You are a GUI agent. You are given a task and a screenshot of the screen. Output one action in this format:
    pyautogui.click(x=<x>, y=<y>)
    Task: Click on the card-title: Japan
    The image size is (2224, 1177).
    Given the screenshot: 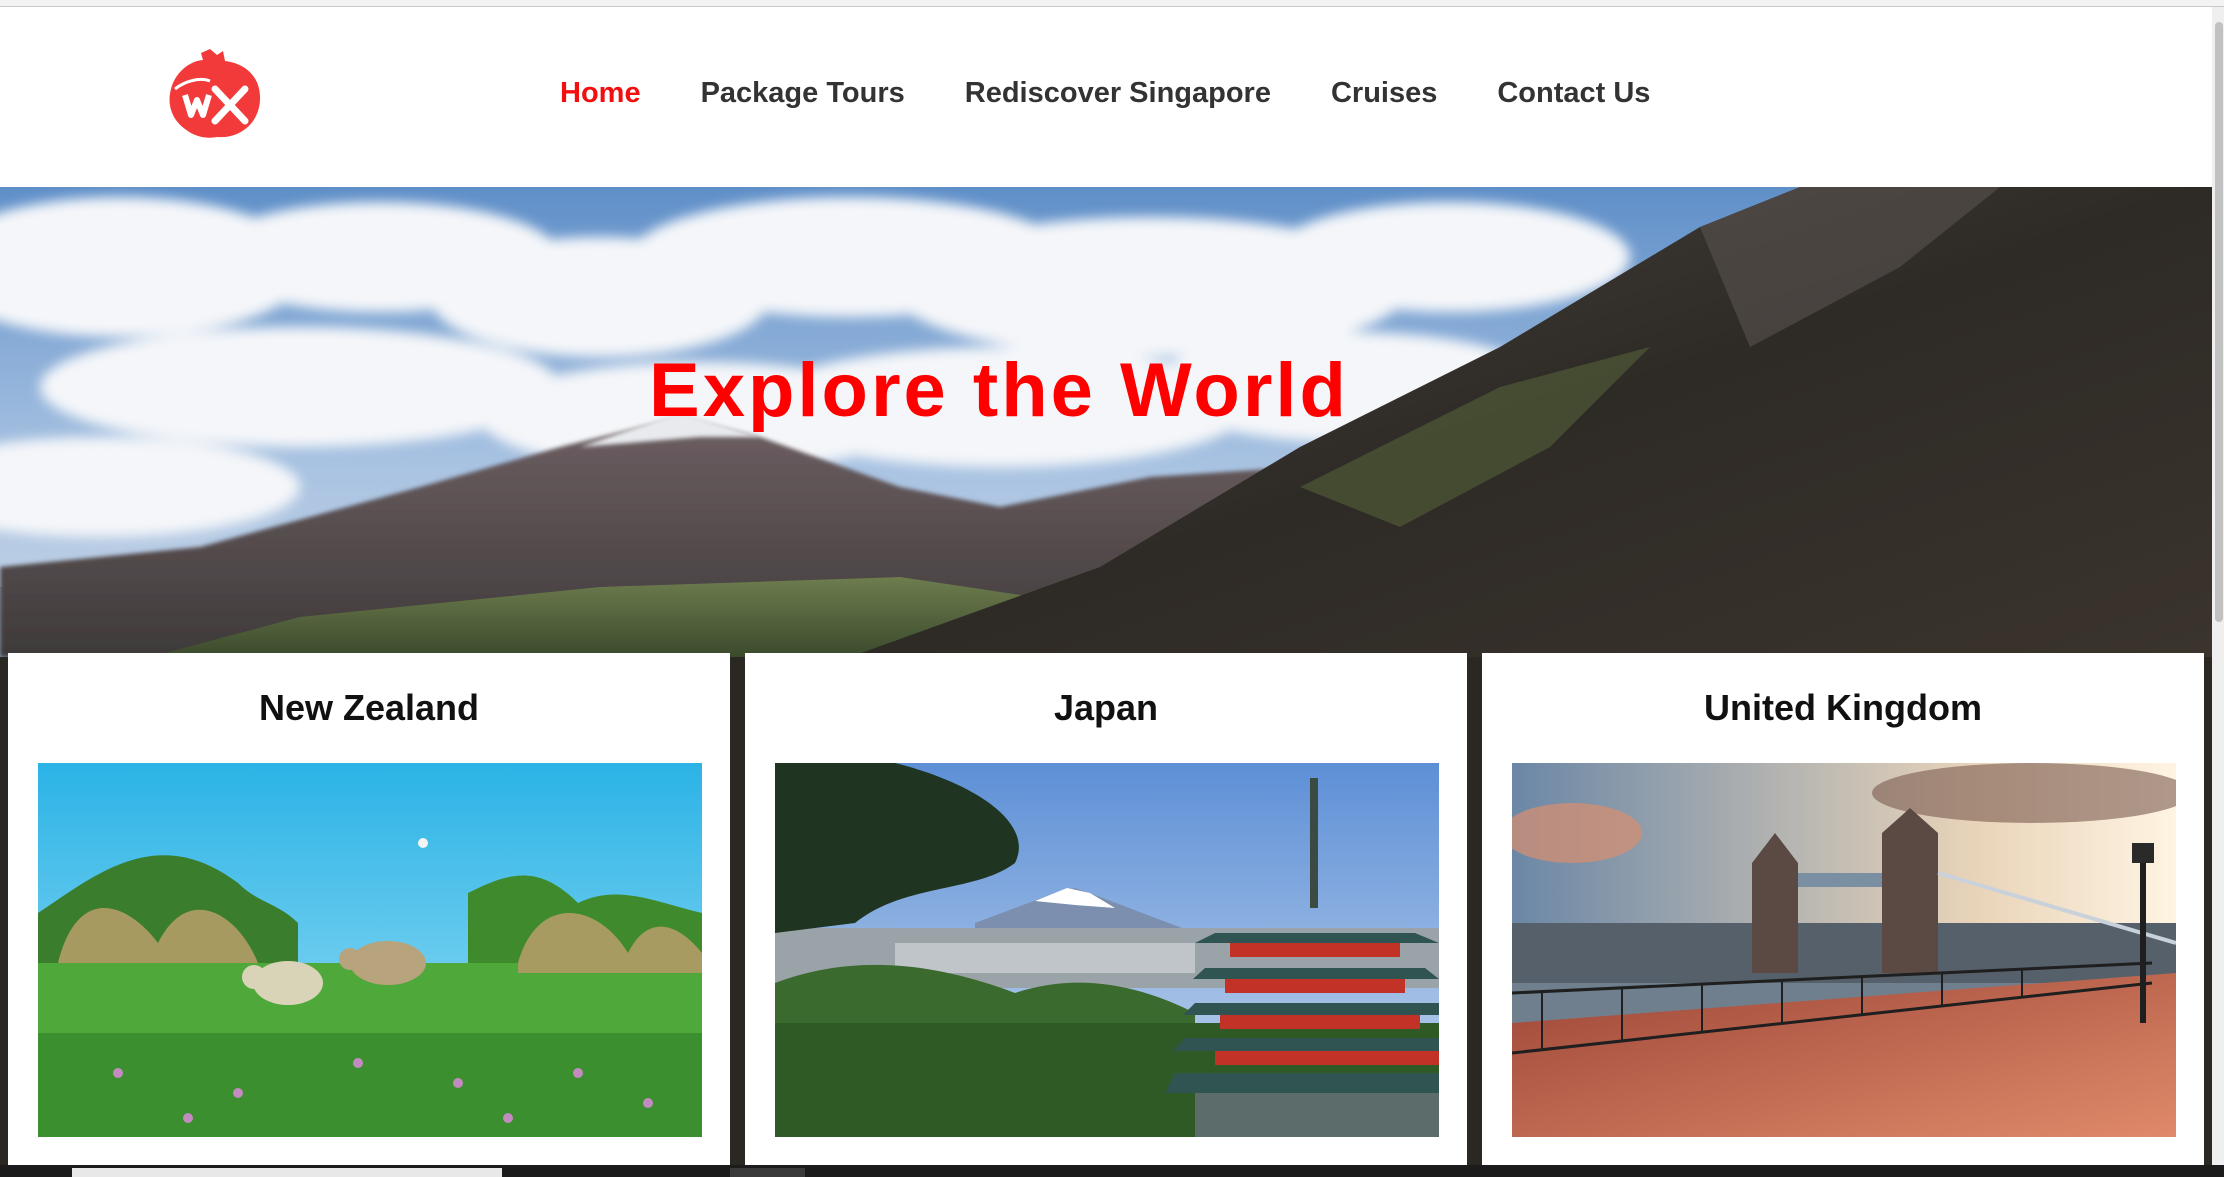 What is the action you would take?
    pyautogui.click(x=1106, y=707)
    